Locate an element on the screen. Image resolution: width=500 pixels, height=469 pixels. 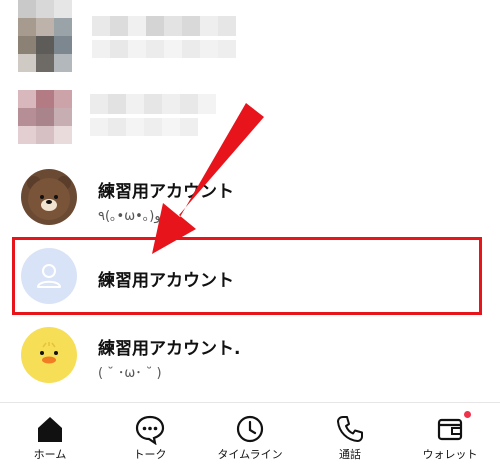
wallet-icon is located at coordinates (450, 429).